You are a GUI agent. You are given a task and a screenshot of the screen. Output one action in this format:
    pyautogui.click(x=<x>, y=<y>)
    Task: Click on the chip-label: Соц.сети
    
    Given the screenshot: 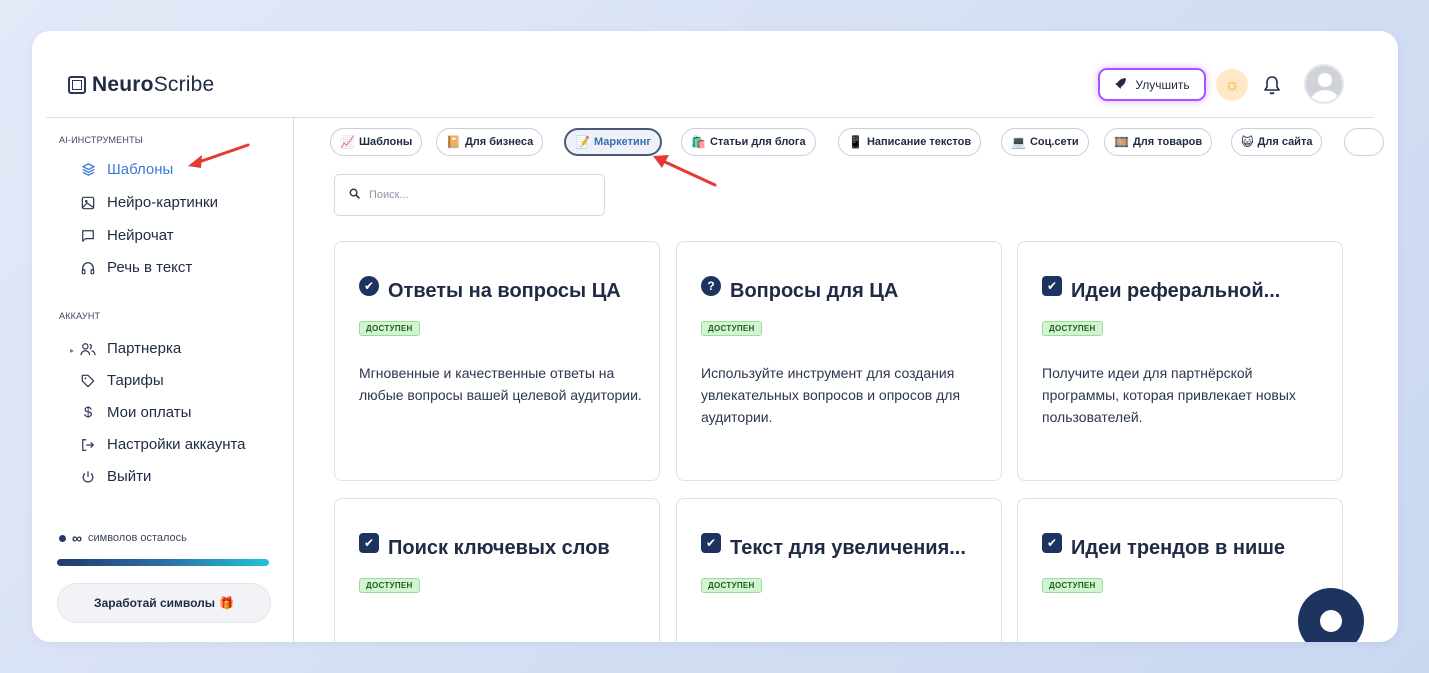 What is the action you would take?
    pyautogui.click(x=1054, y=142)
    